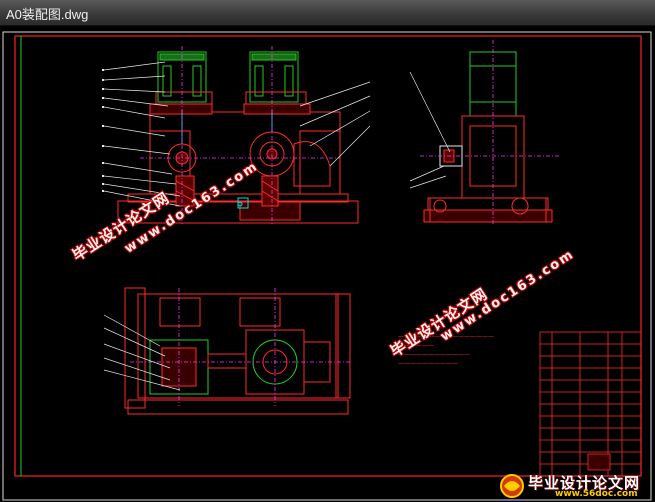 The height and width of the screenshot is (502, 655). I want to click on front-view-leader-dots, so click(103, 130).